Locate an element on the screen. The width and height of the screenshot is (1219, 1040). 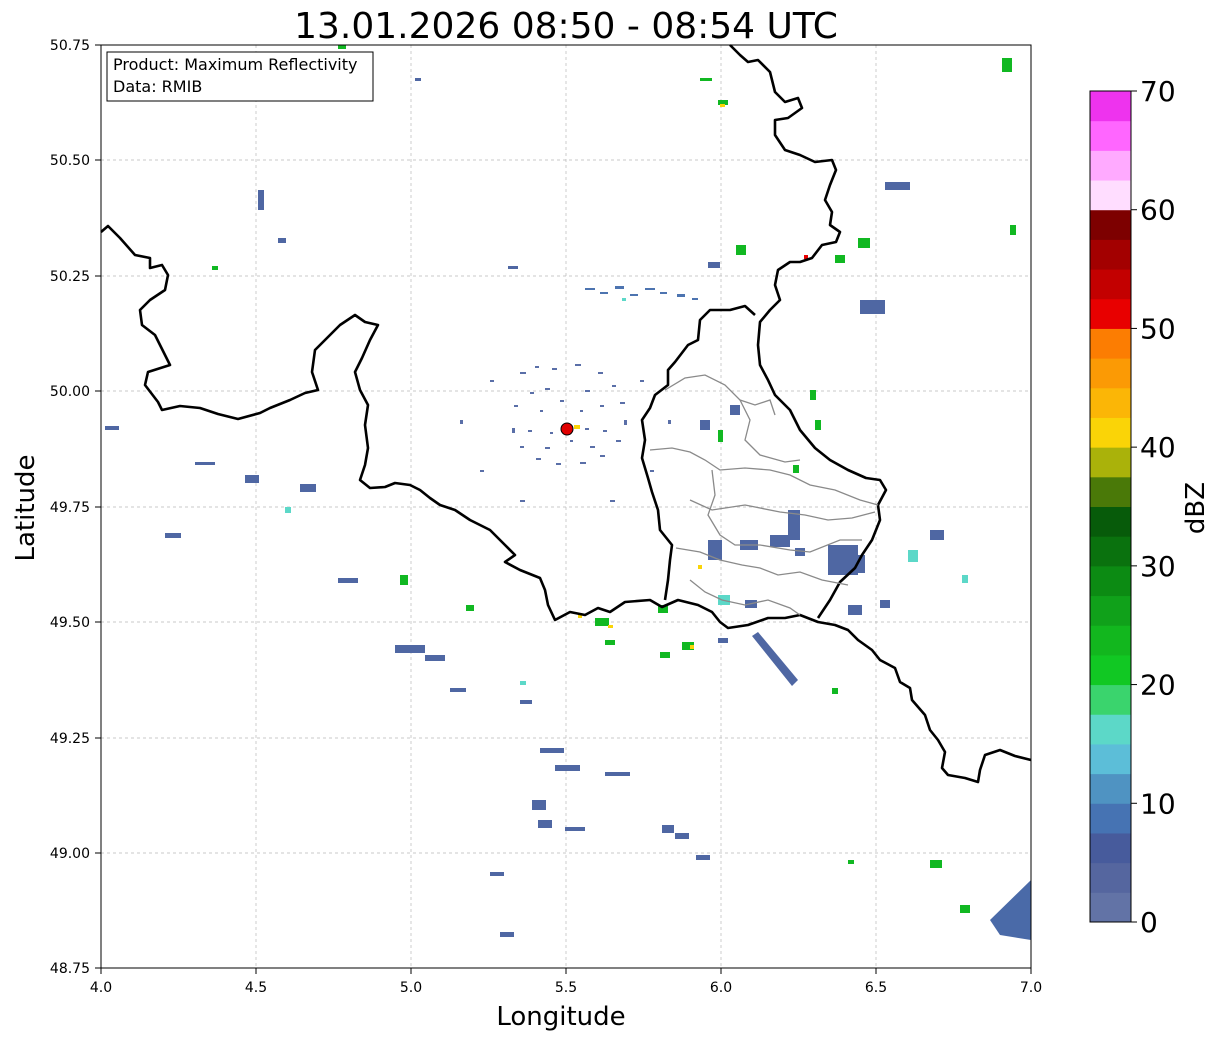
y-tick-label: 50.50 is located at coordinates (70, 161).